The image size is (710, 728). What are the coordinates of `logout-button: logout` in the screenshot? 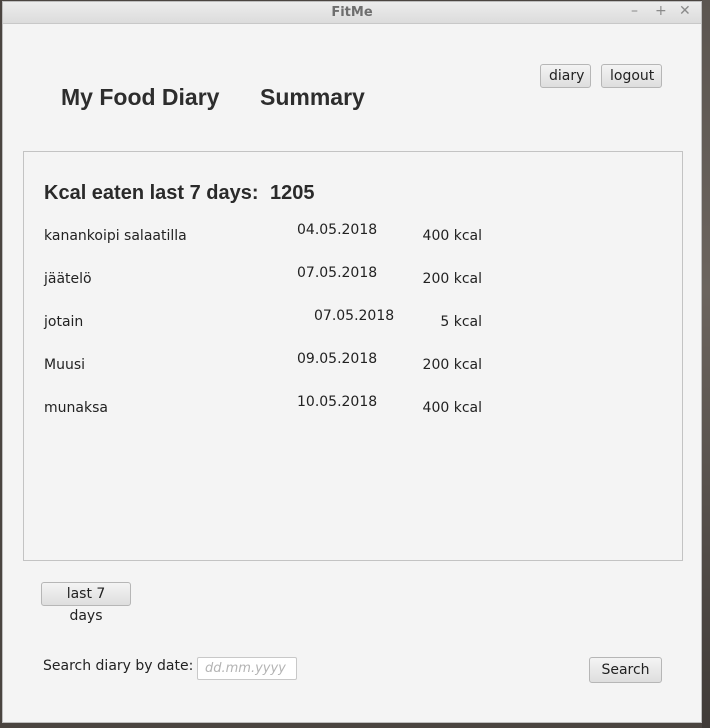 It's located at (631, 76).